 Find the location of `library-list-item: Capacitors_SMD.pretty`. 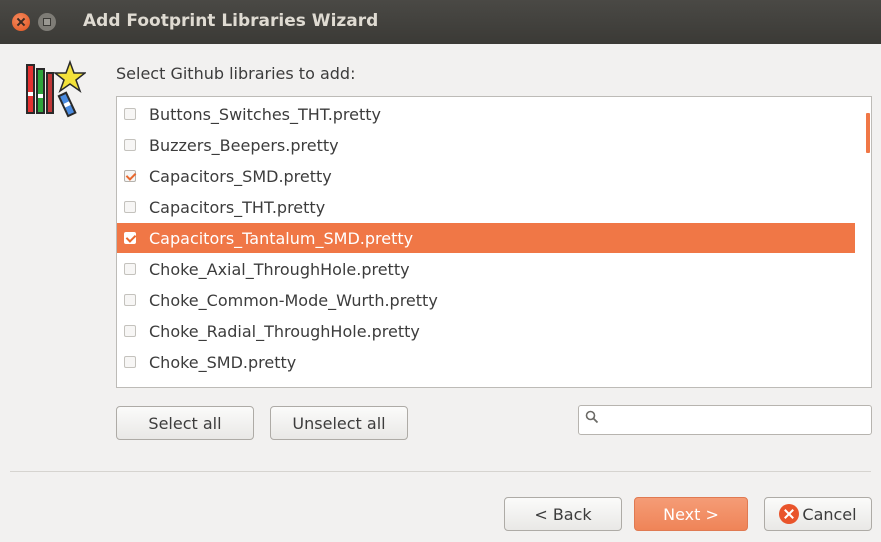

library-list-item: Capacitors_SMD.pretty is located at coordinates (486, 176).